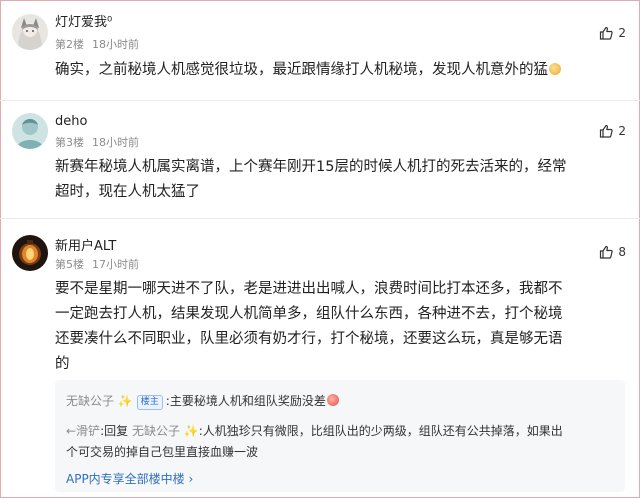 This screenshot has width=640, height=498. What do you see at coordinates (245, 401) in the screenshot?
I see `sub-reply-text: :主要秘境人机和组队奖励没差` at bounding box center [245, 401].